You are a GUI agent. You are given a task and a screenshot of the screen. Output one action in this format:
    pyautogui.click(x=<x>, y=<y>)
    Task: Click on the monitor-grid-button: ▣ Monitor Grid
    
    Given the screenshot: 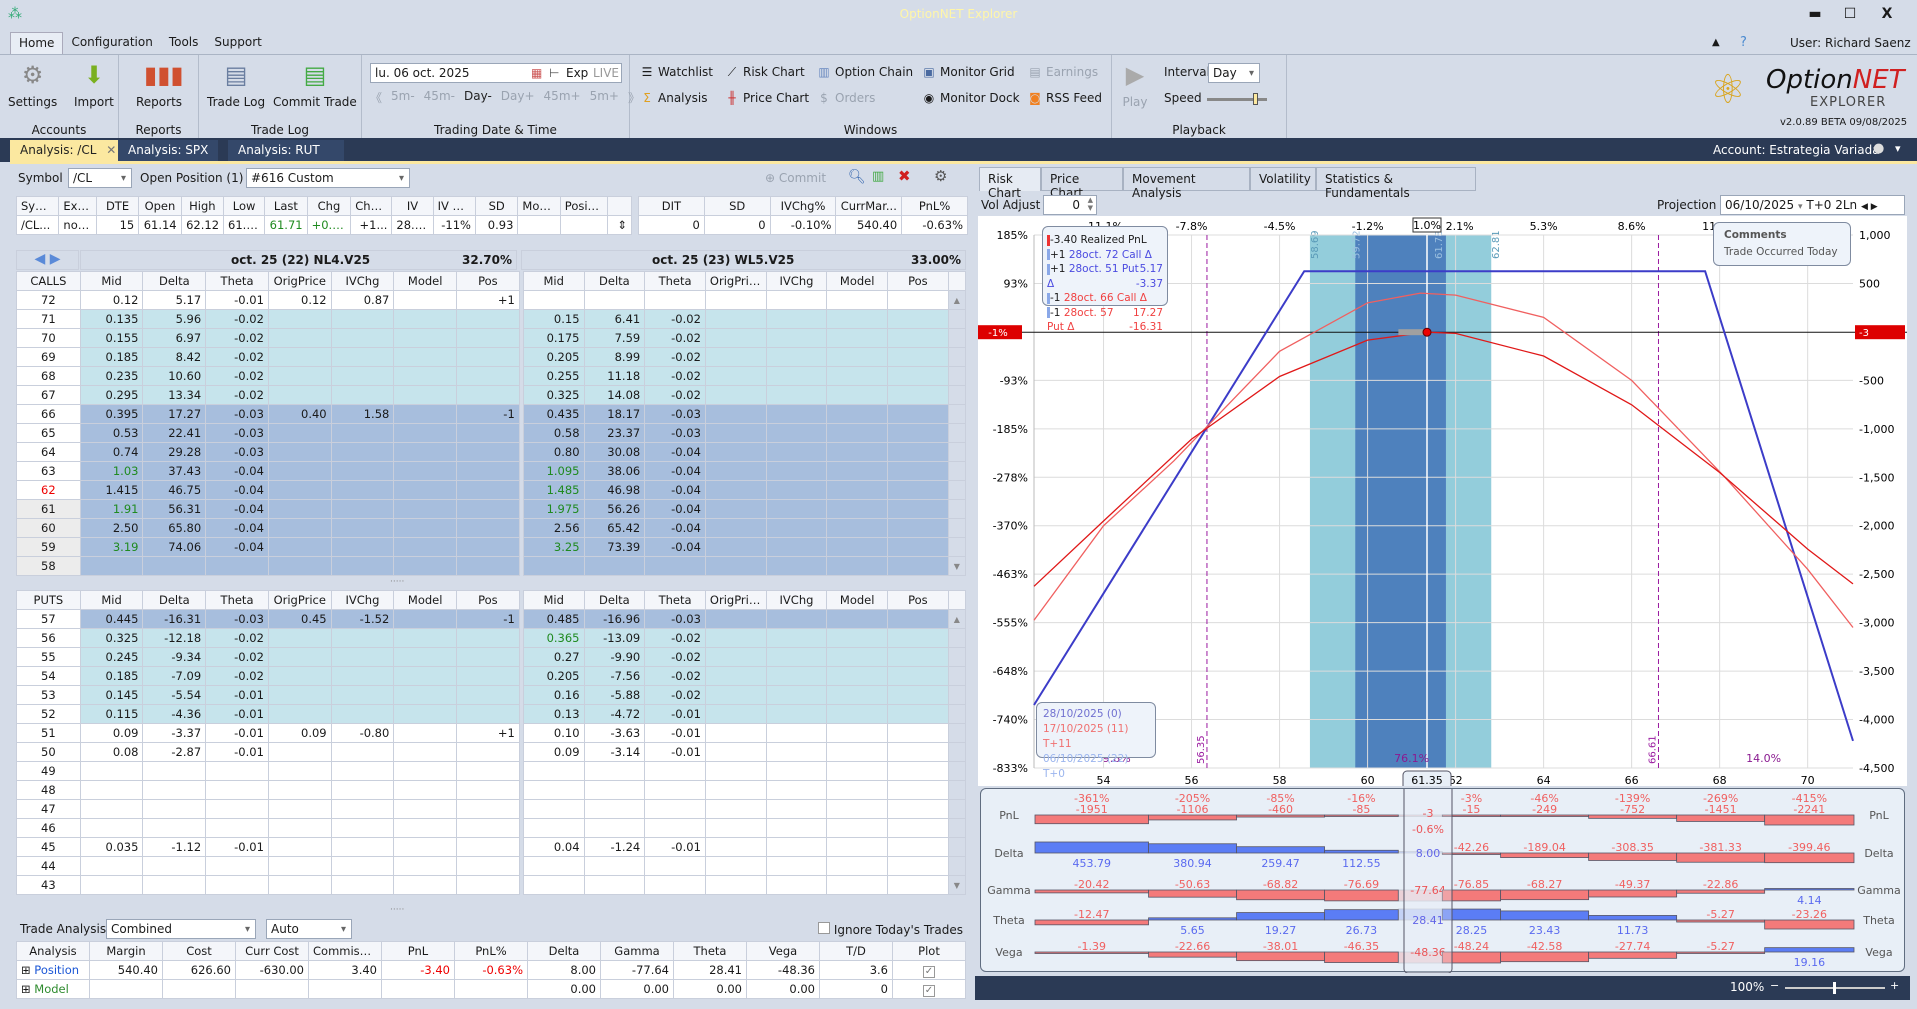 What is the action you would take?
    pyautogui.click(x=968, y=72)
    